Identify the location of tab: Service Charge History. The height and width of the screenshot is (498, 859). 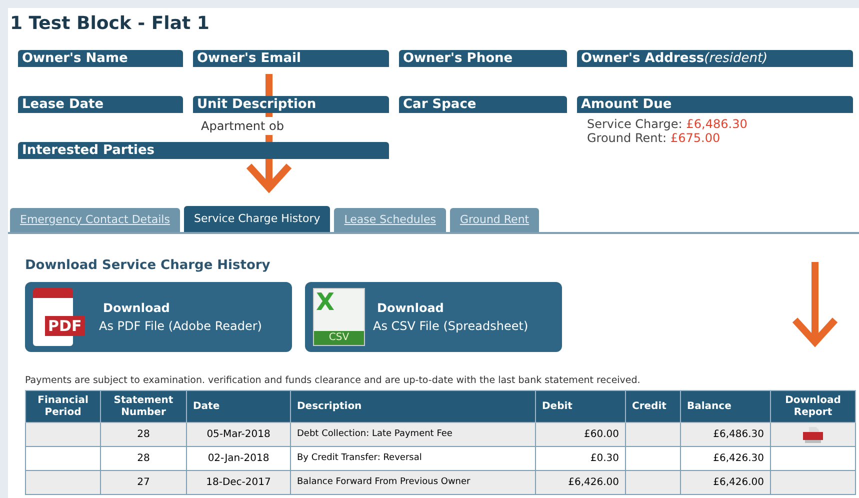
(257, 219).